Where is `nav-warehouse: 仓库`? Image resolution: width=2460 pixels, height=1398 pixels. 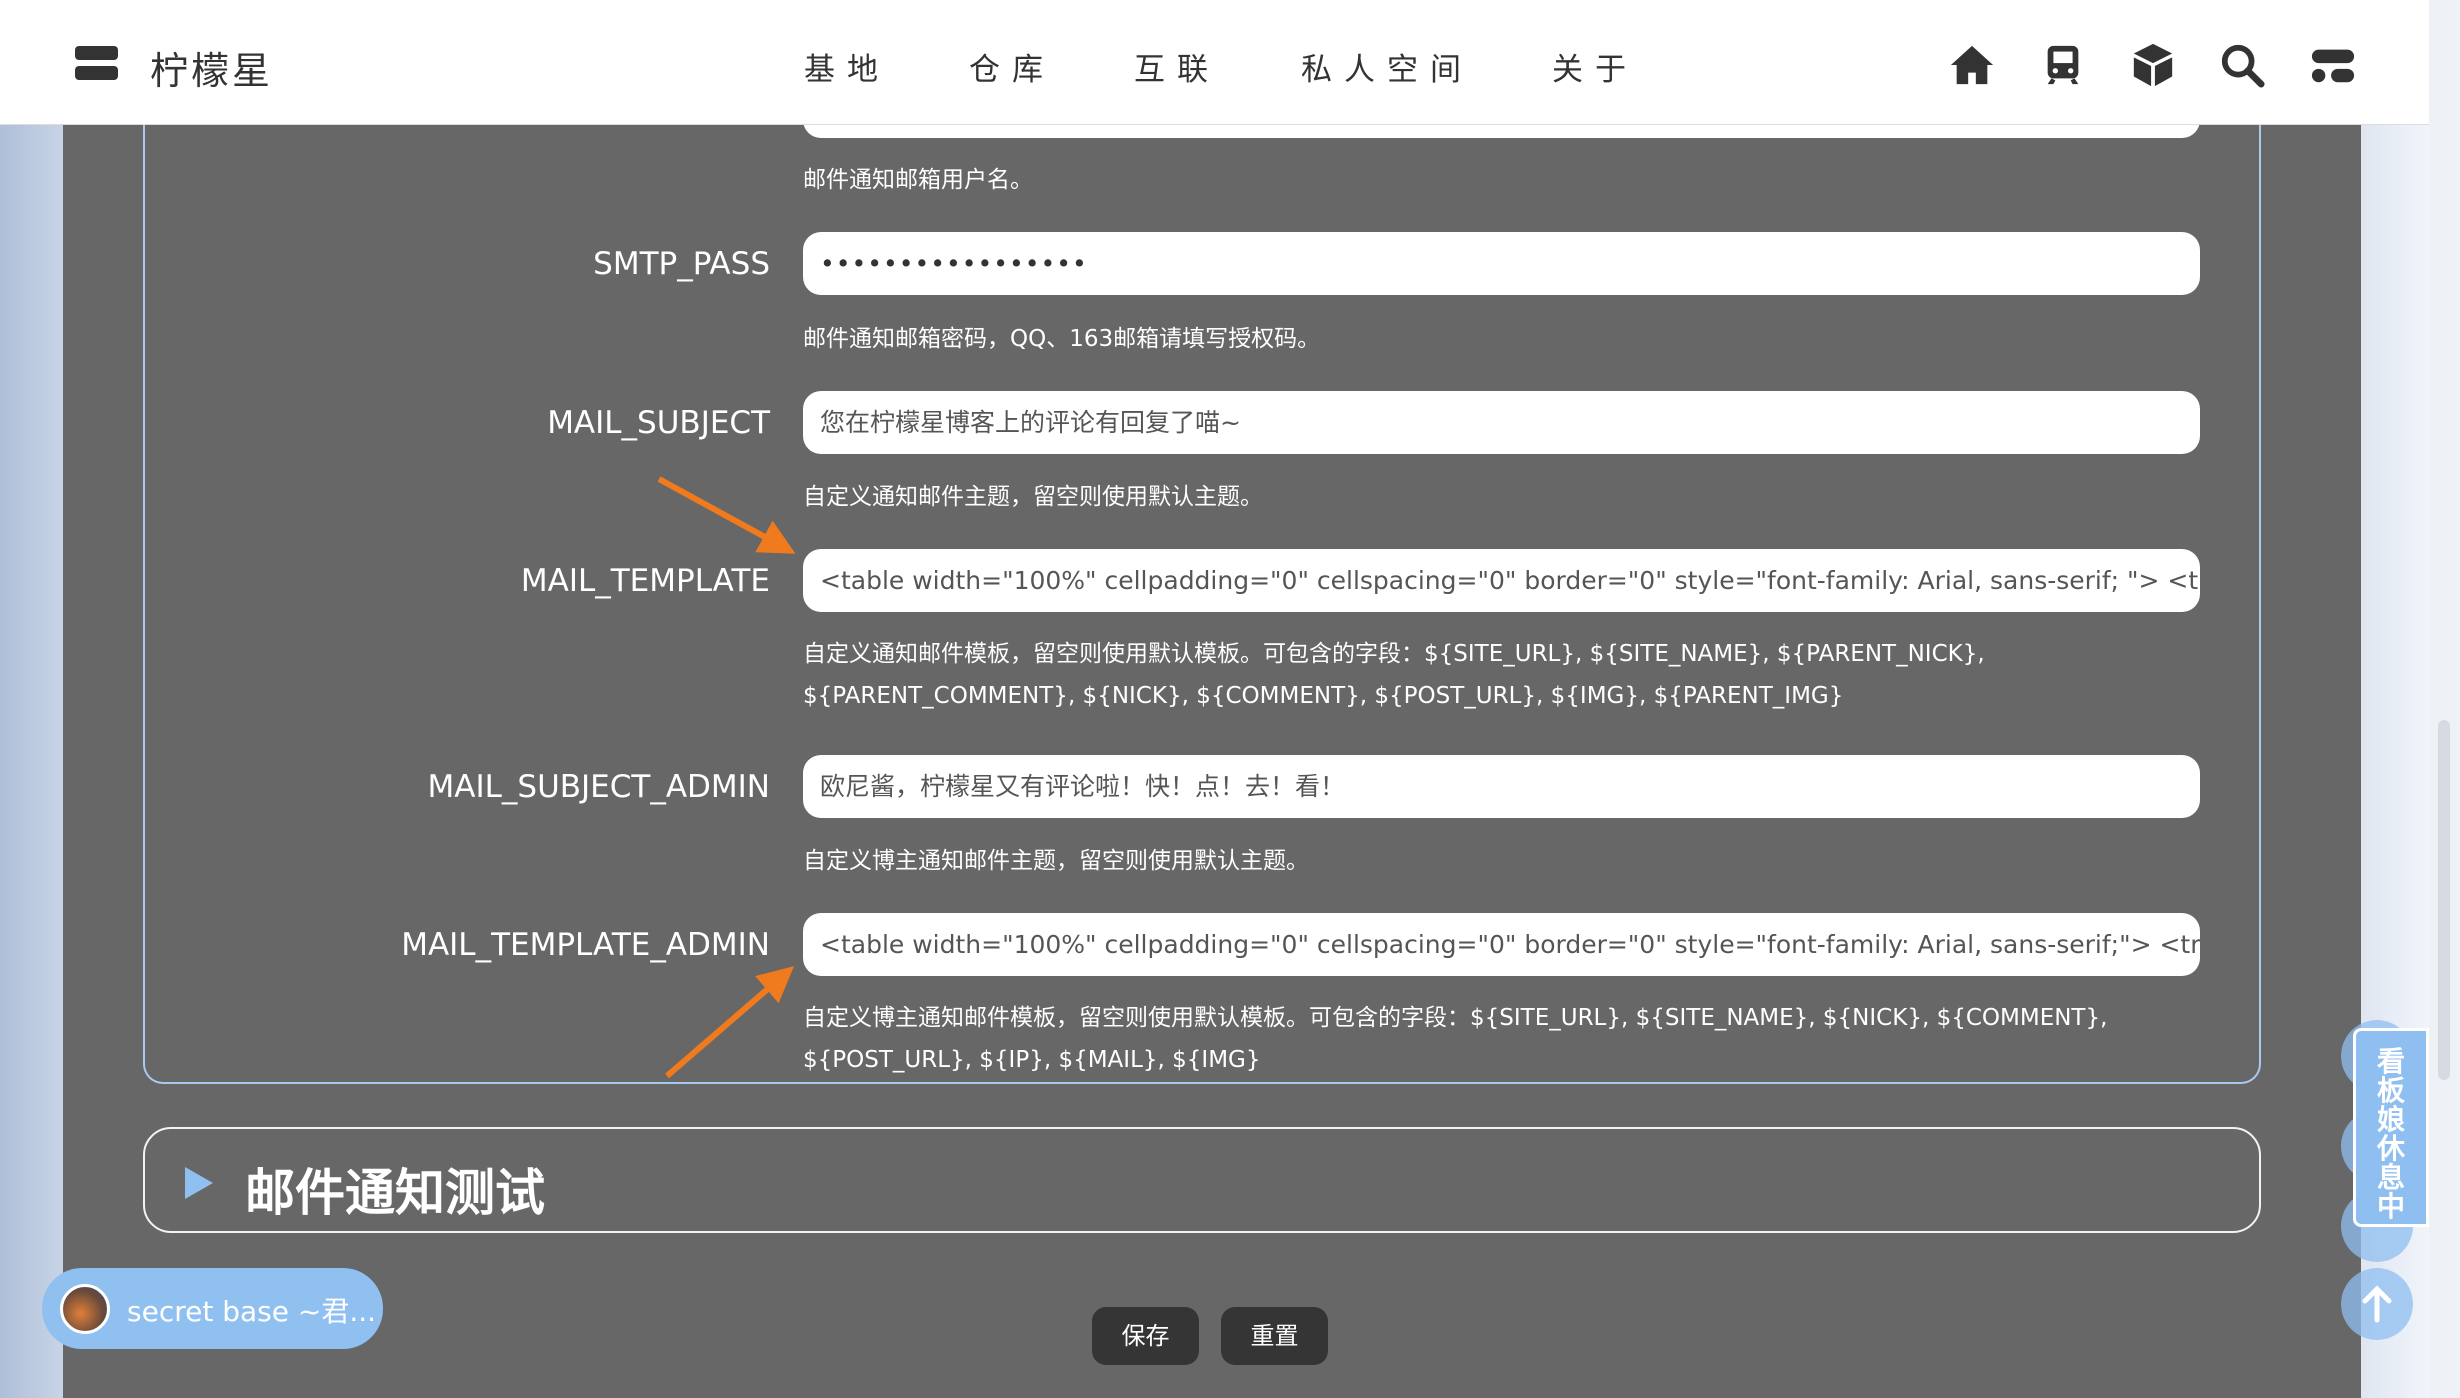 nav-warehouse: 仓库 is located at coordinates (1012, 66).